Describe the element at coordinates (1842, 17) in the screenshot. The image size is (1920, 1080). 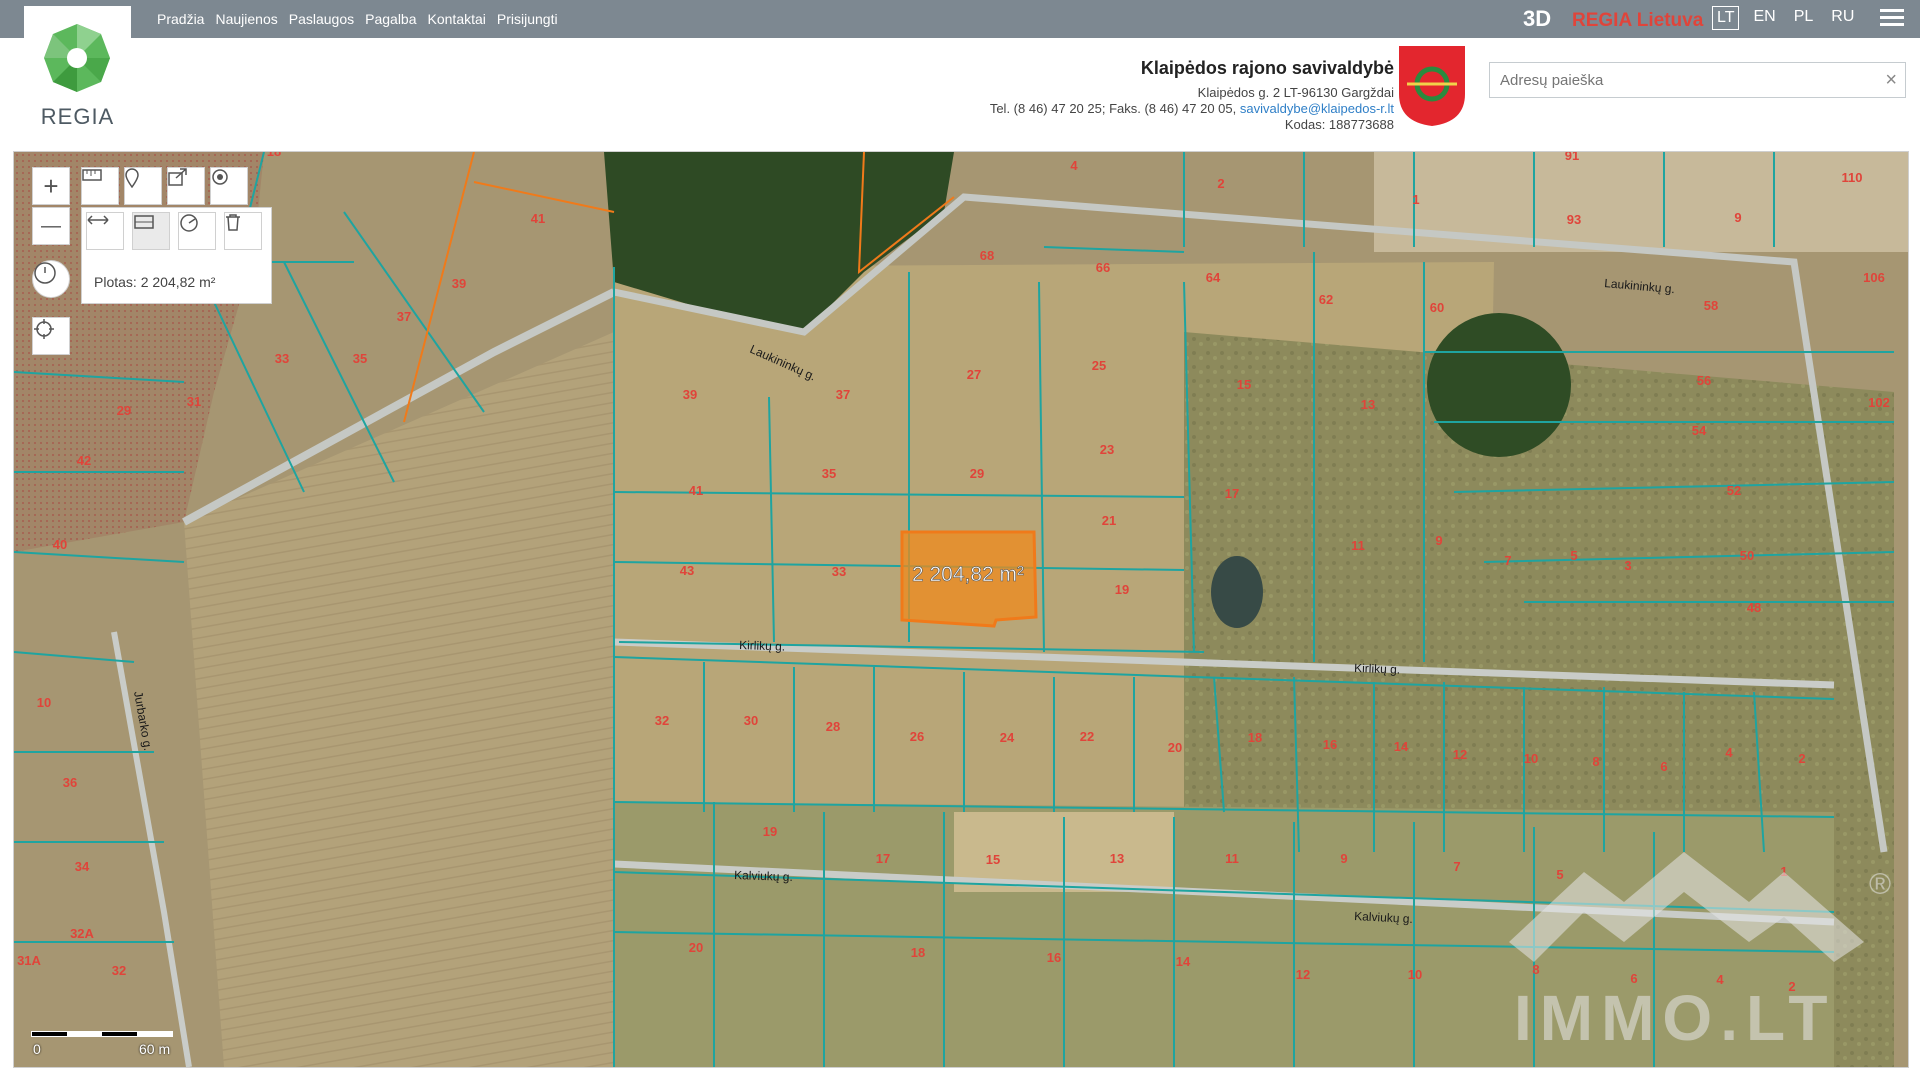
I see `lang-ru: RU` at that location.